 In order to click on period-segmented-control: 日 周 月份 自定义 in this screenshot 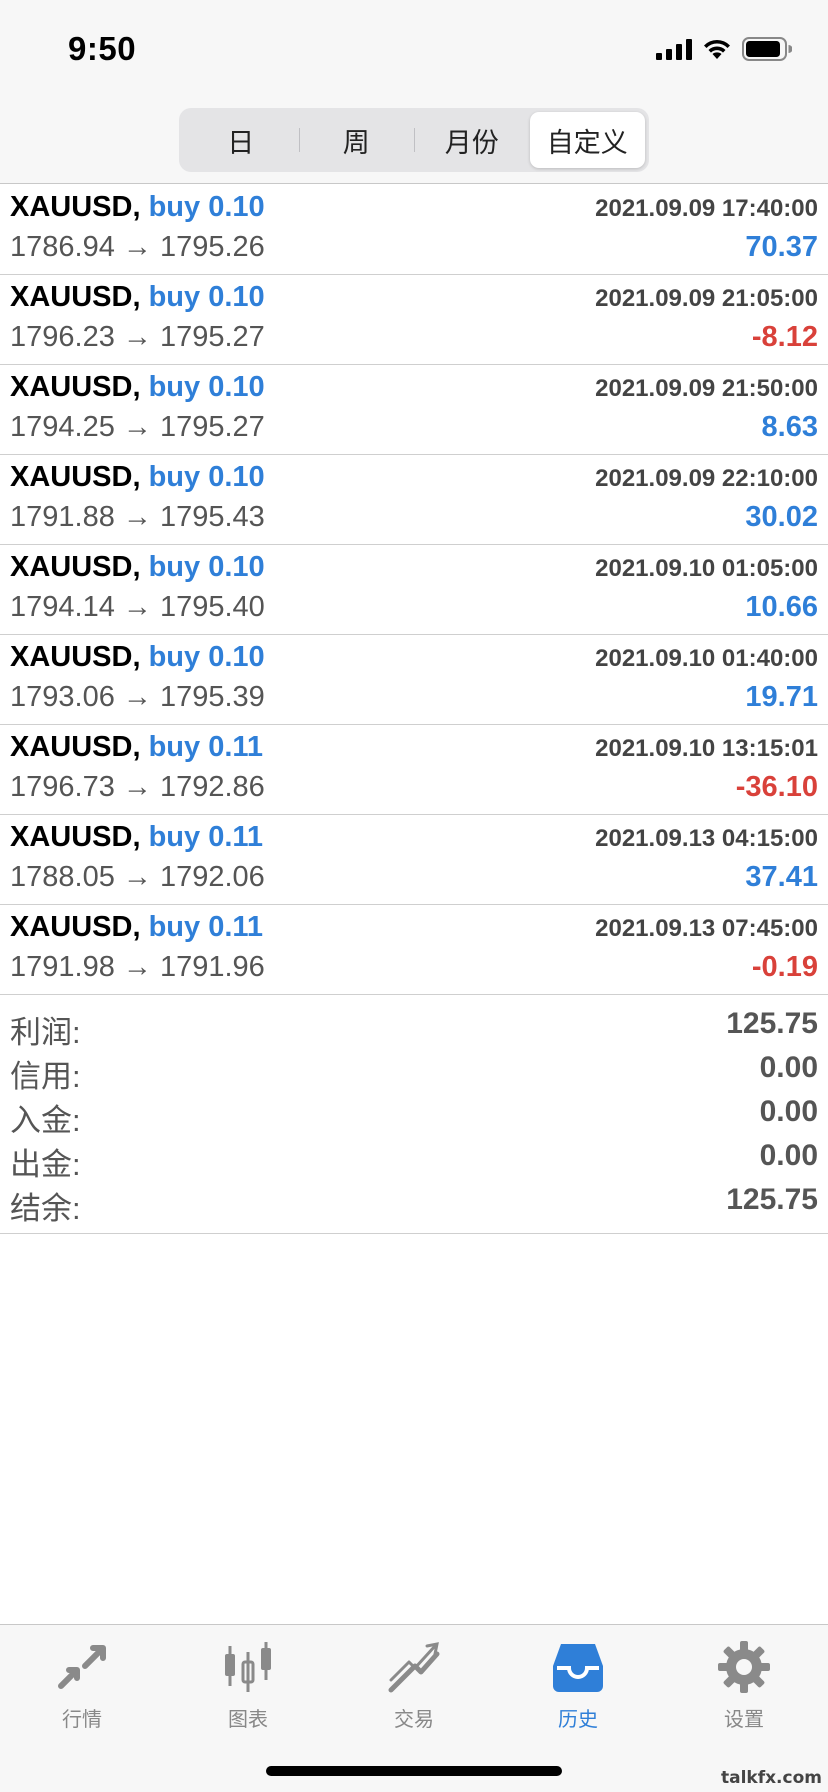, I will do `click(414, 140)`.